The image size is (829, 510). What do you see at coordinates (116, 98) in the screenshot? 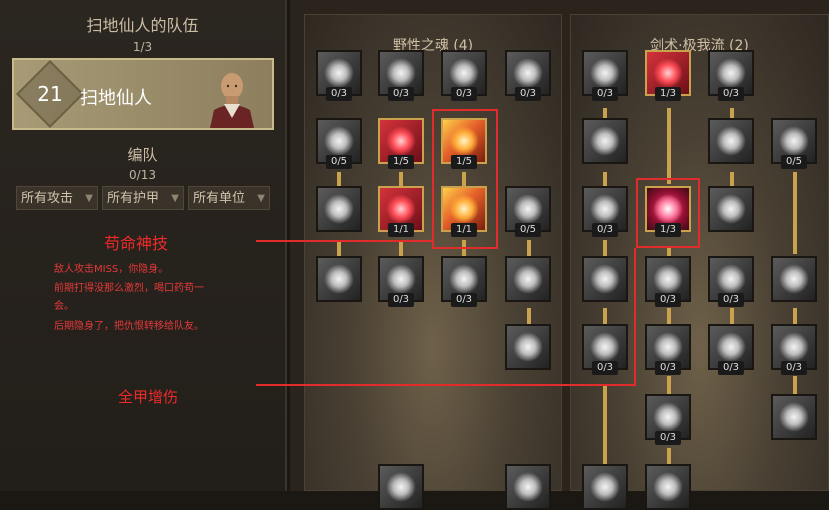
I see `member-name: 扫地仙人` at bounding box center [116, 98].